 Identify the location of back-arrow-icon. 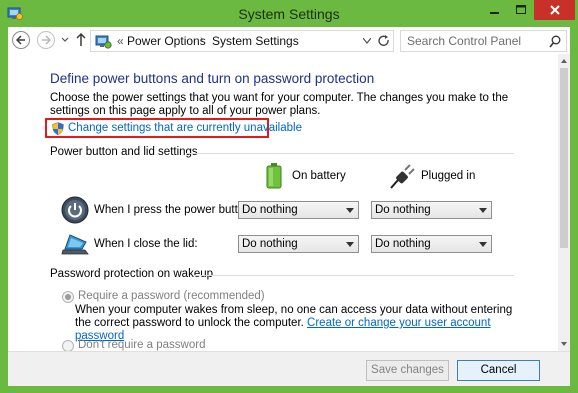
(20, 40).